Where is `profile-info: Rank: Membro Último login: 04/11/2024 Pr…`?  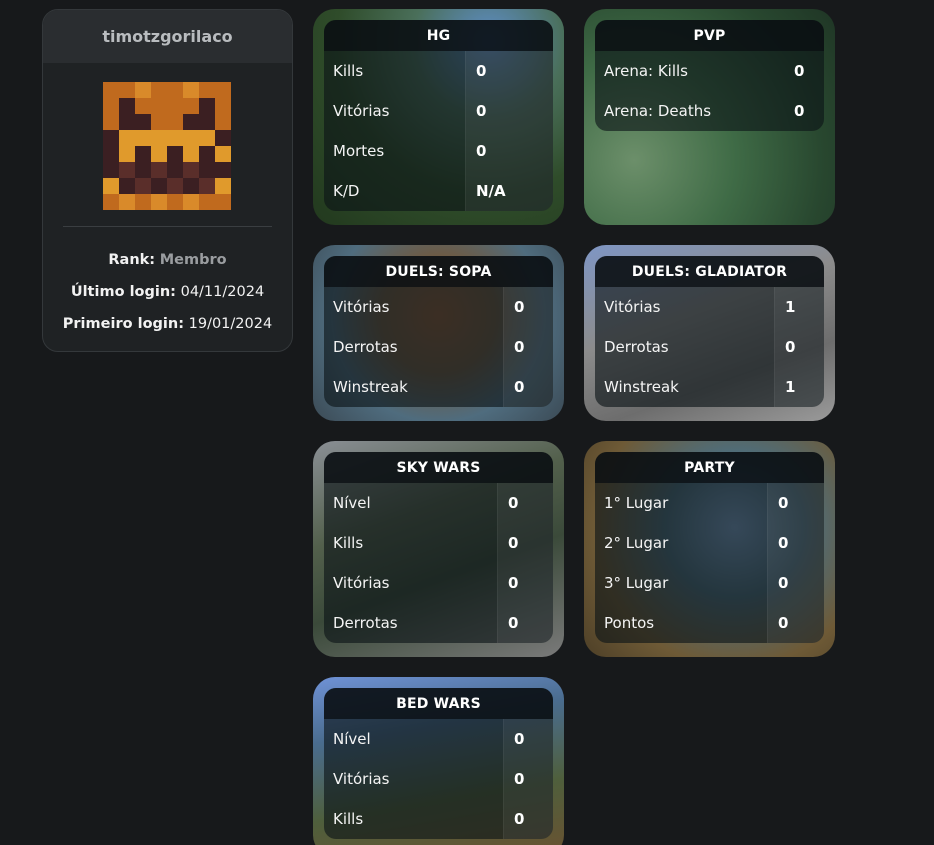
profile-info: Rank: Membro Último login: 04/11/2024 Pr… is located at coordinates (167, 292).